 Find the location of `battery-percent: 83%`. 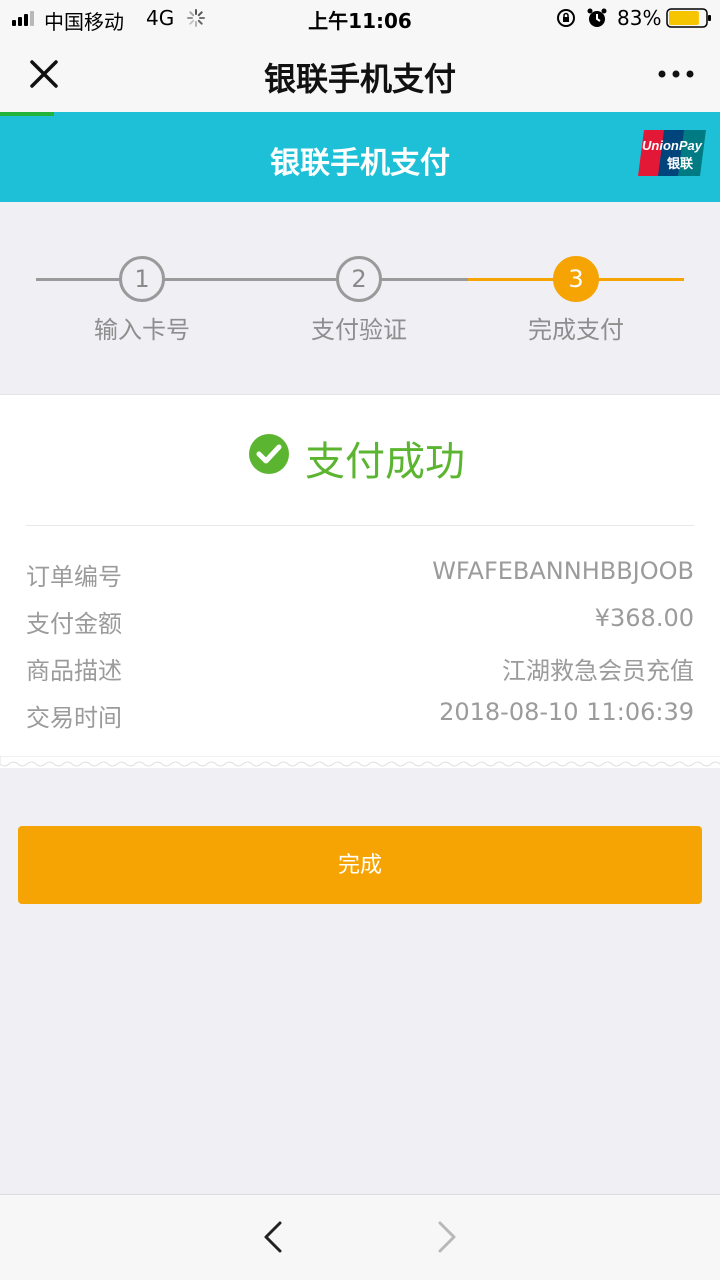

battery-percent: 83% is located at coordinates (639, 18).